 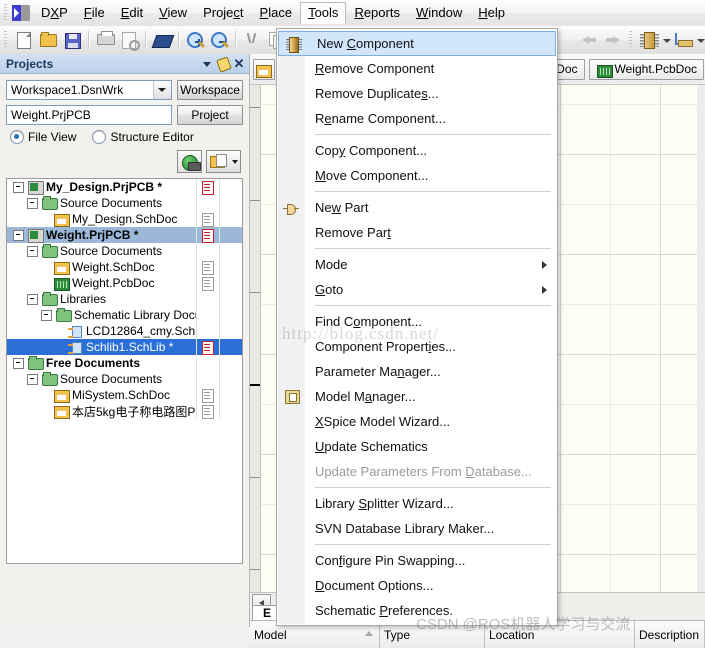 What do you see at coordinates (61, 267) in the screenshot?
I see `schematic-icon` at bounding box center [61, 267].